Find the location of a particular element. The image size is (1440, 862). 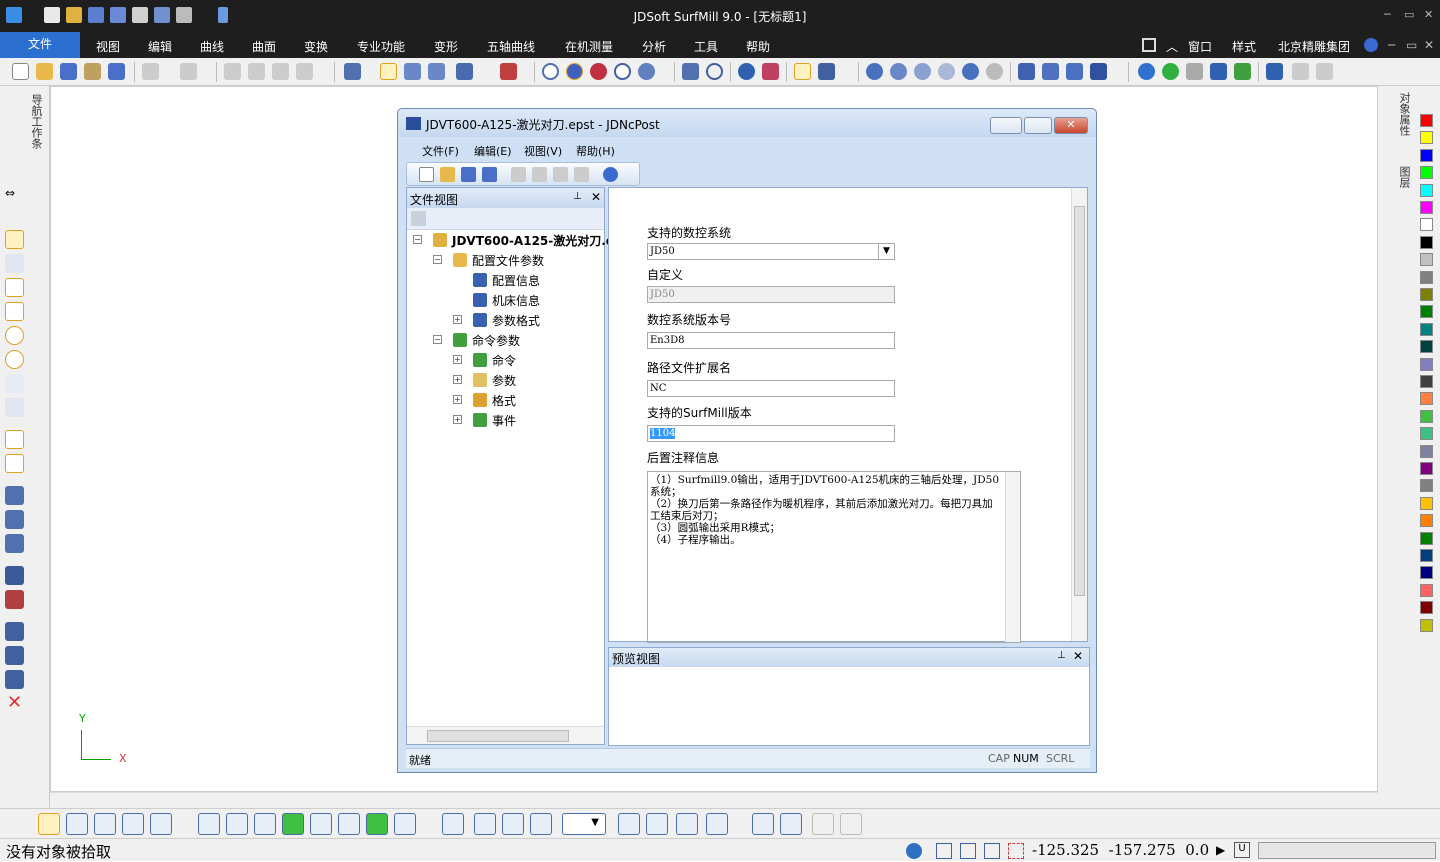

light-blue-icon is located at coordinates (1146, 71).